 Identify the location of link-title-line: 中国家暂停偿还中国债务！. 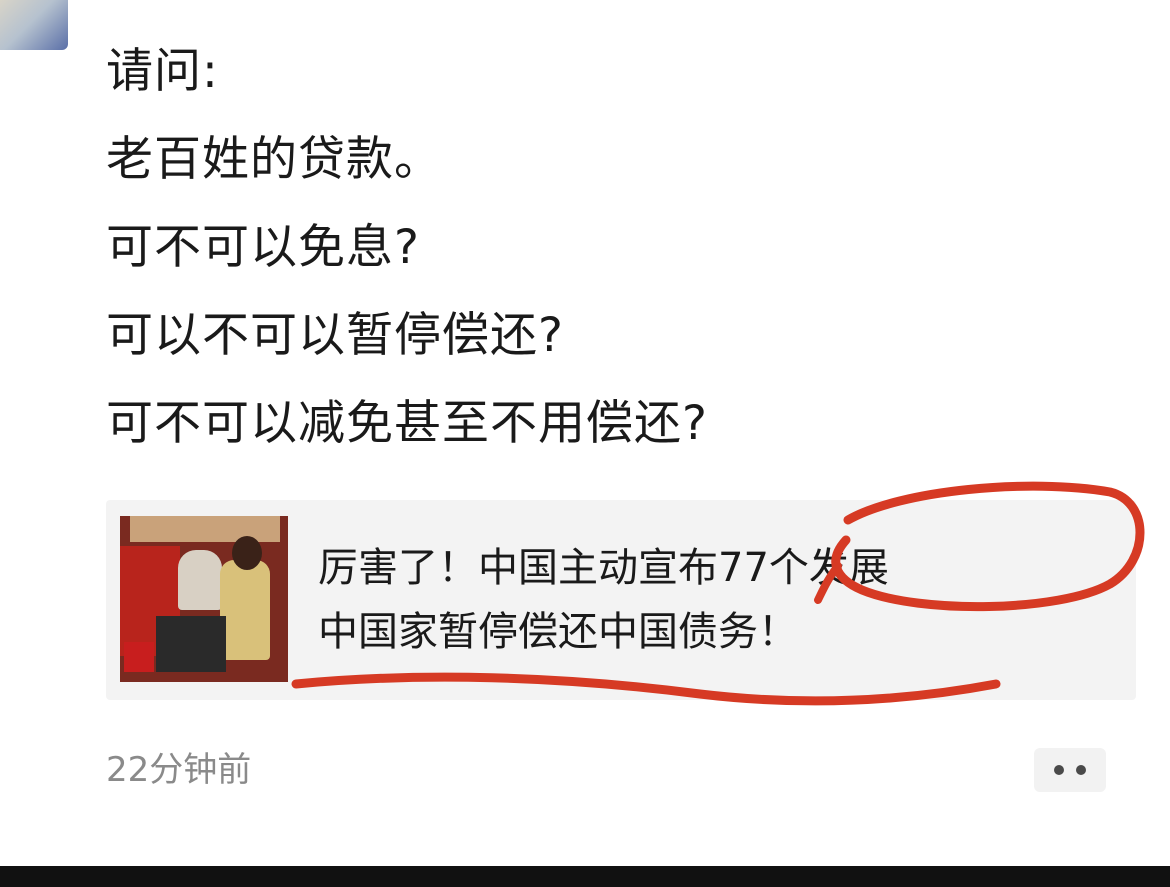
(558, 632).